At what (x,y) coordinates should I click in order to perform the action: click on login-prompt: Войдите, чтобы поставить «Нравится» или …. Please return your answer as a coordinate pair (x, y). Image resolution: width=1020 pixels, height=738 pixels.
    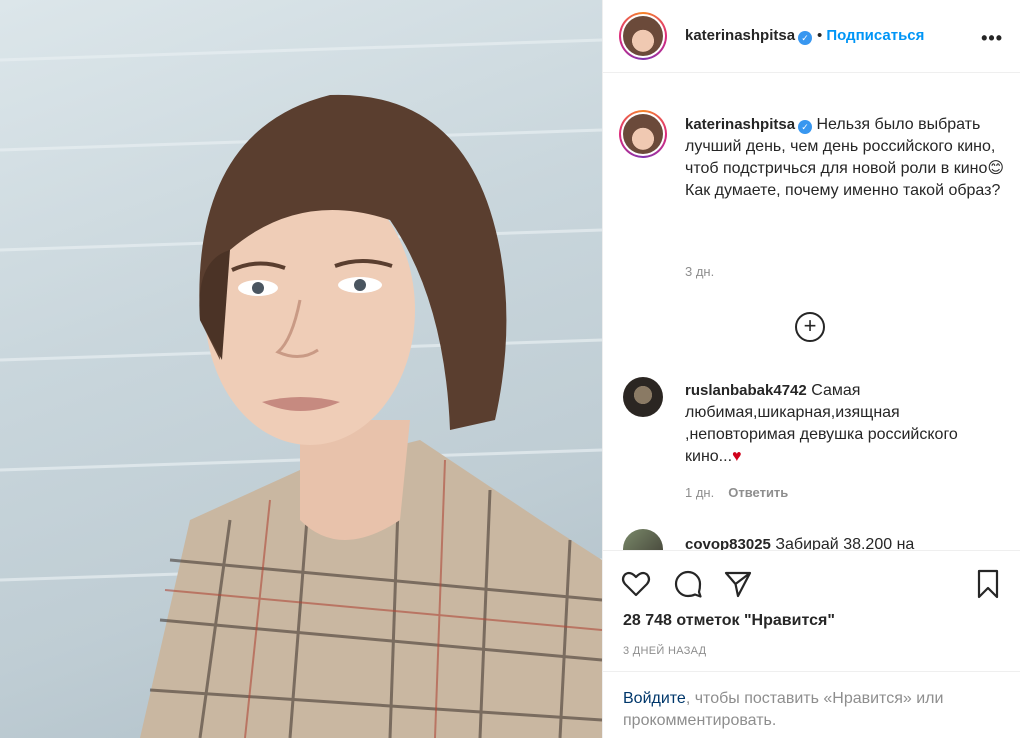
    Looking at the image, I should click on (811, 704).